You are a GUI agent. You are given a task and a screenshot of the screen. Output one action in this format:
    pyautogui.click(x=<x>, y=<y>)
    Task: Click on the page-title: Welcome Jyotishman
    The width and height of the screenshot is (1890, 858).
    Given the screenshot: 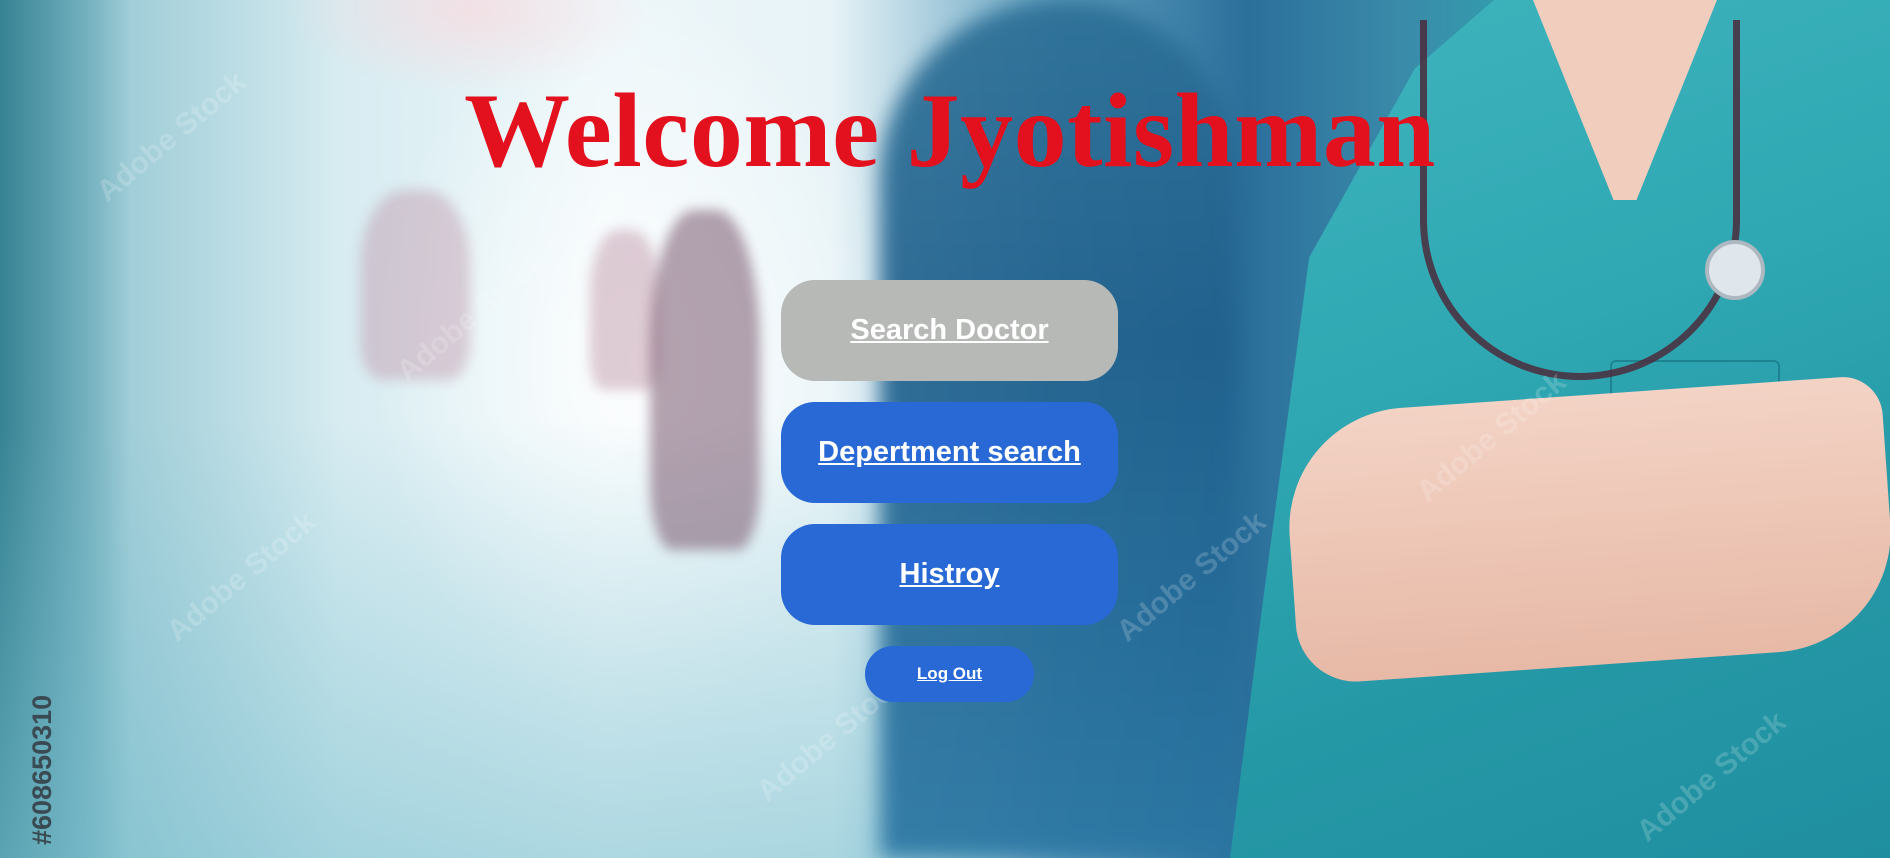 What is the action you would take?
    pyautogui.click(x=950, y=130)
    